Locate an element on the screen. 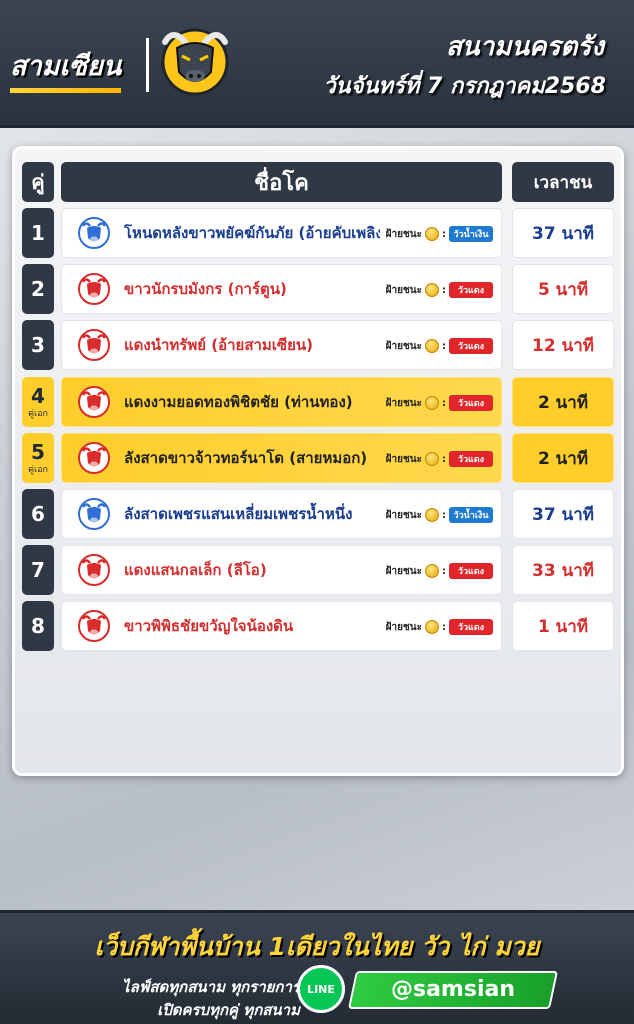  match-number: 6 is located at coordinates (38, 514).